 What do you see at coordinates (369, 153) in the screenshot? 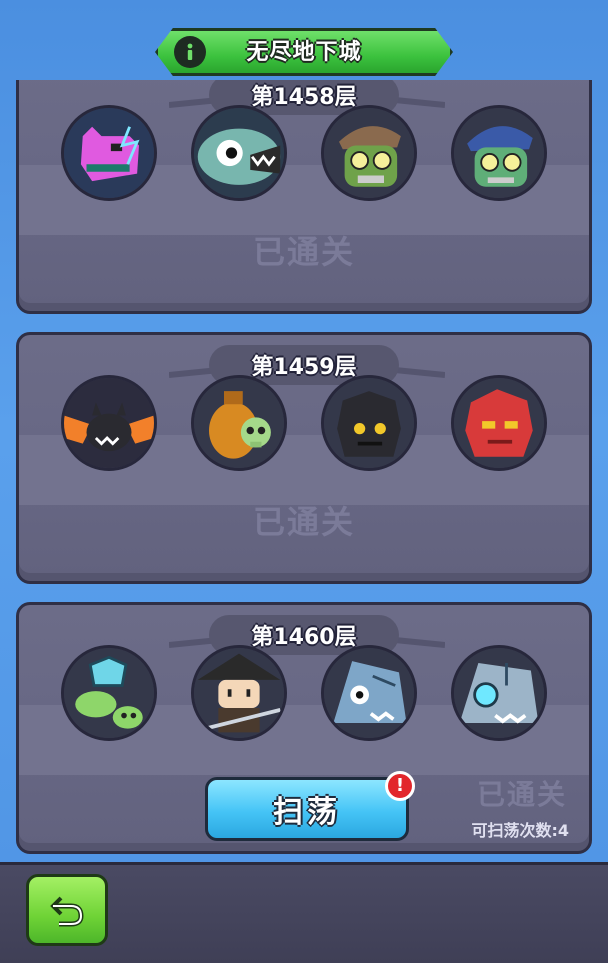
I see `brown-cap-zombie-icon` at bounding box center [369, 153].